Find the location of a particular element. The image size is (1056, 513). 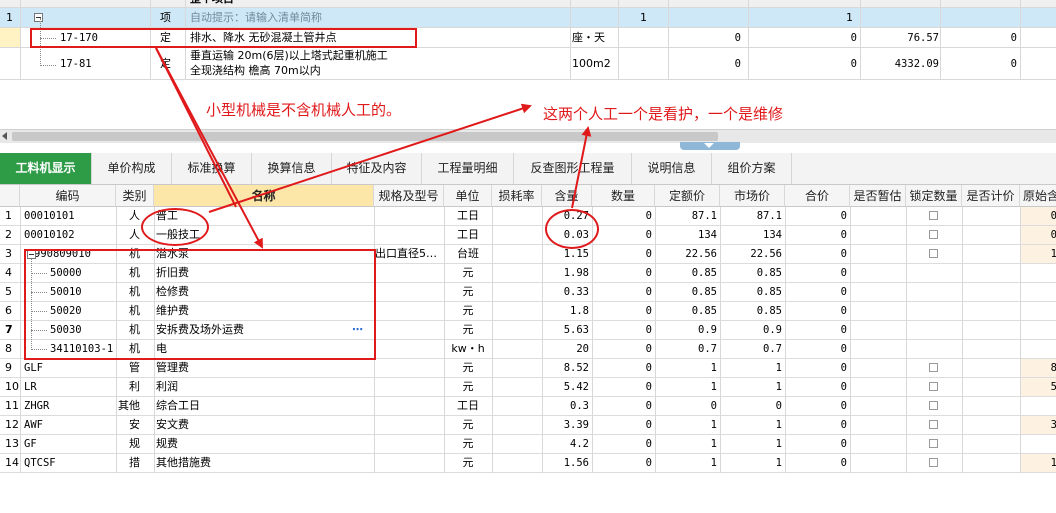

cell-no: 13 is located at coordinates (12, 443).